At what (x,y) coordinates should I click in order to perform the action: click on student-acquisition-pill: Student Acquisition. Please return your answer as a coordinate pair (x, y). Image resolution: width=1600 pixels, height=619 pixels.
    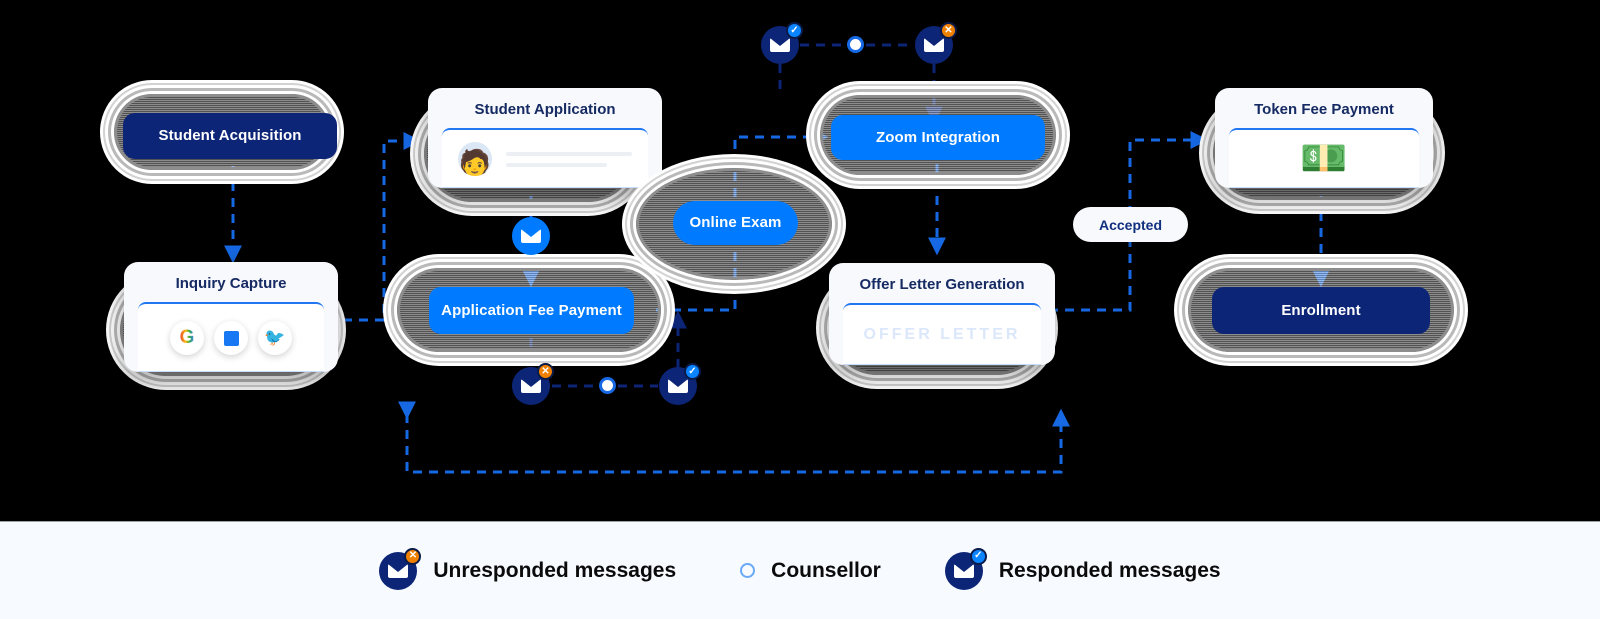
    Looking at the image, I should click on (230, 136).